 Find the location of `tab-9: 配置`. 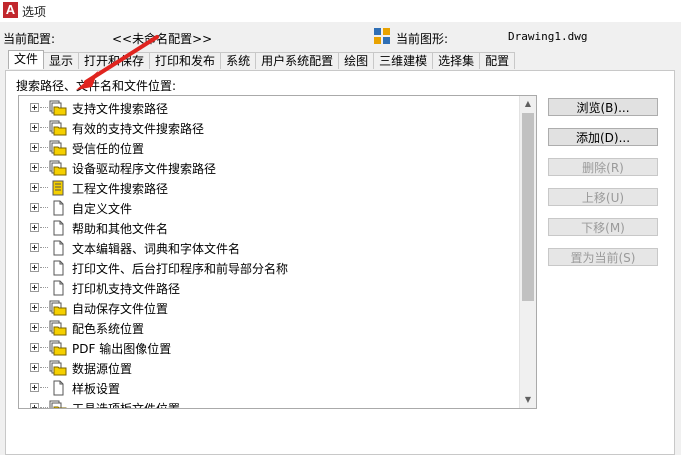

tab-9: 配置 is located at coordinates (497, 60).